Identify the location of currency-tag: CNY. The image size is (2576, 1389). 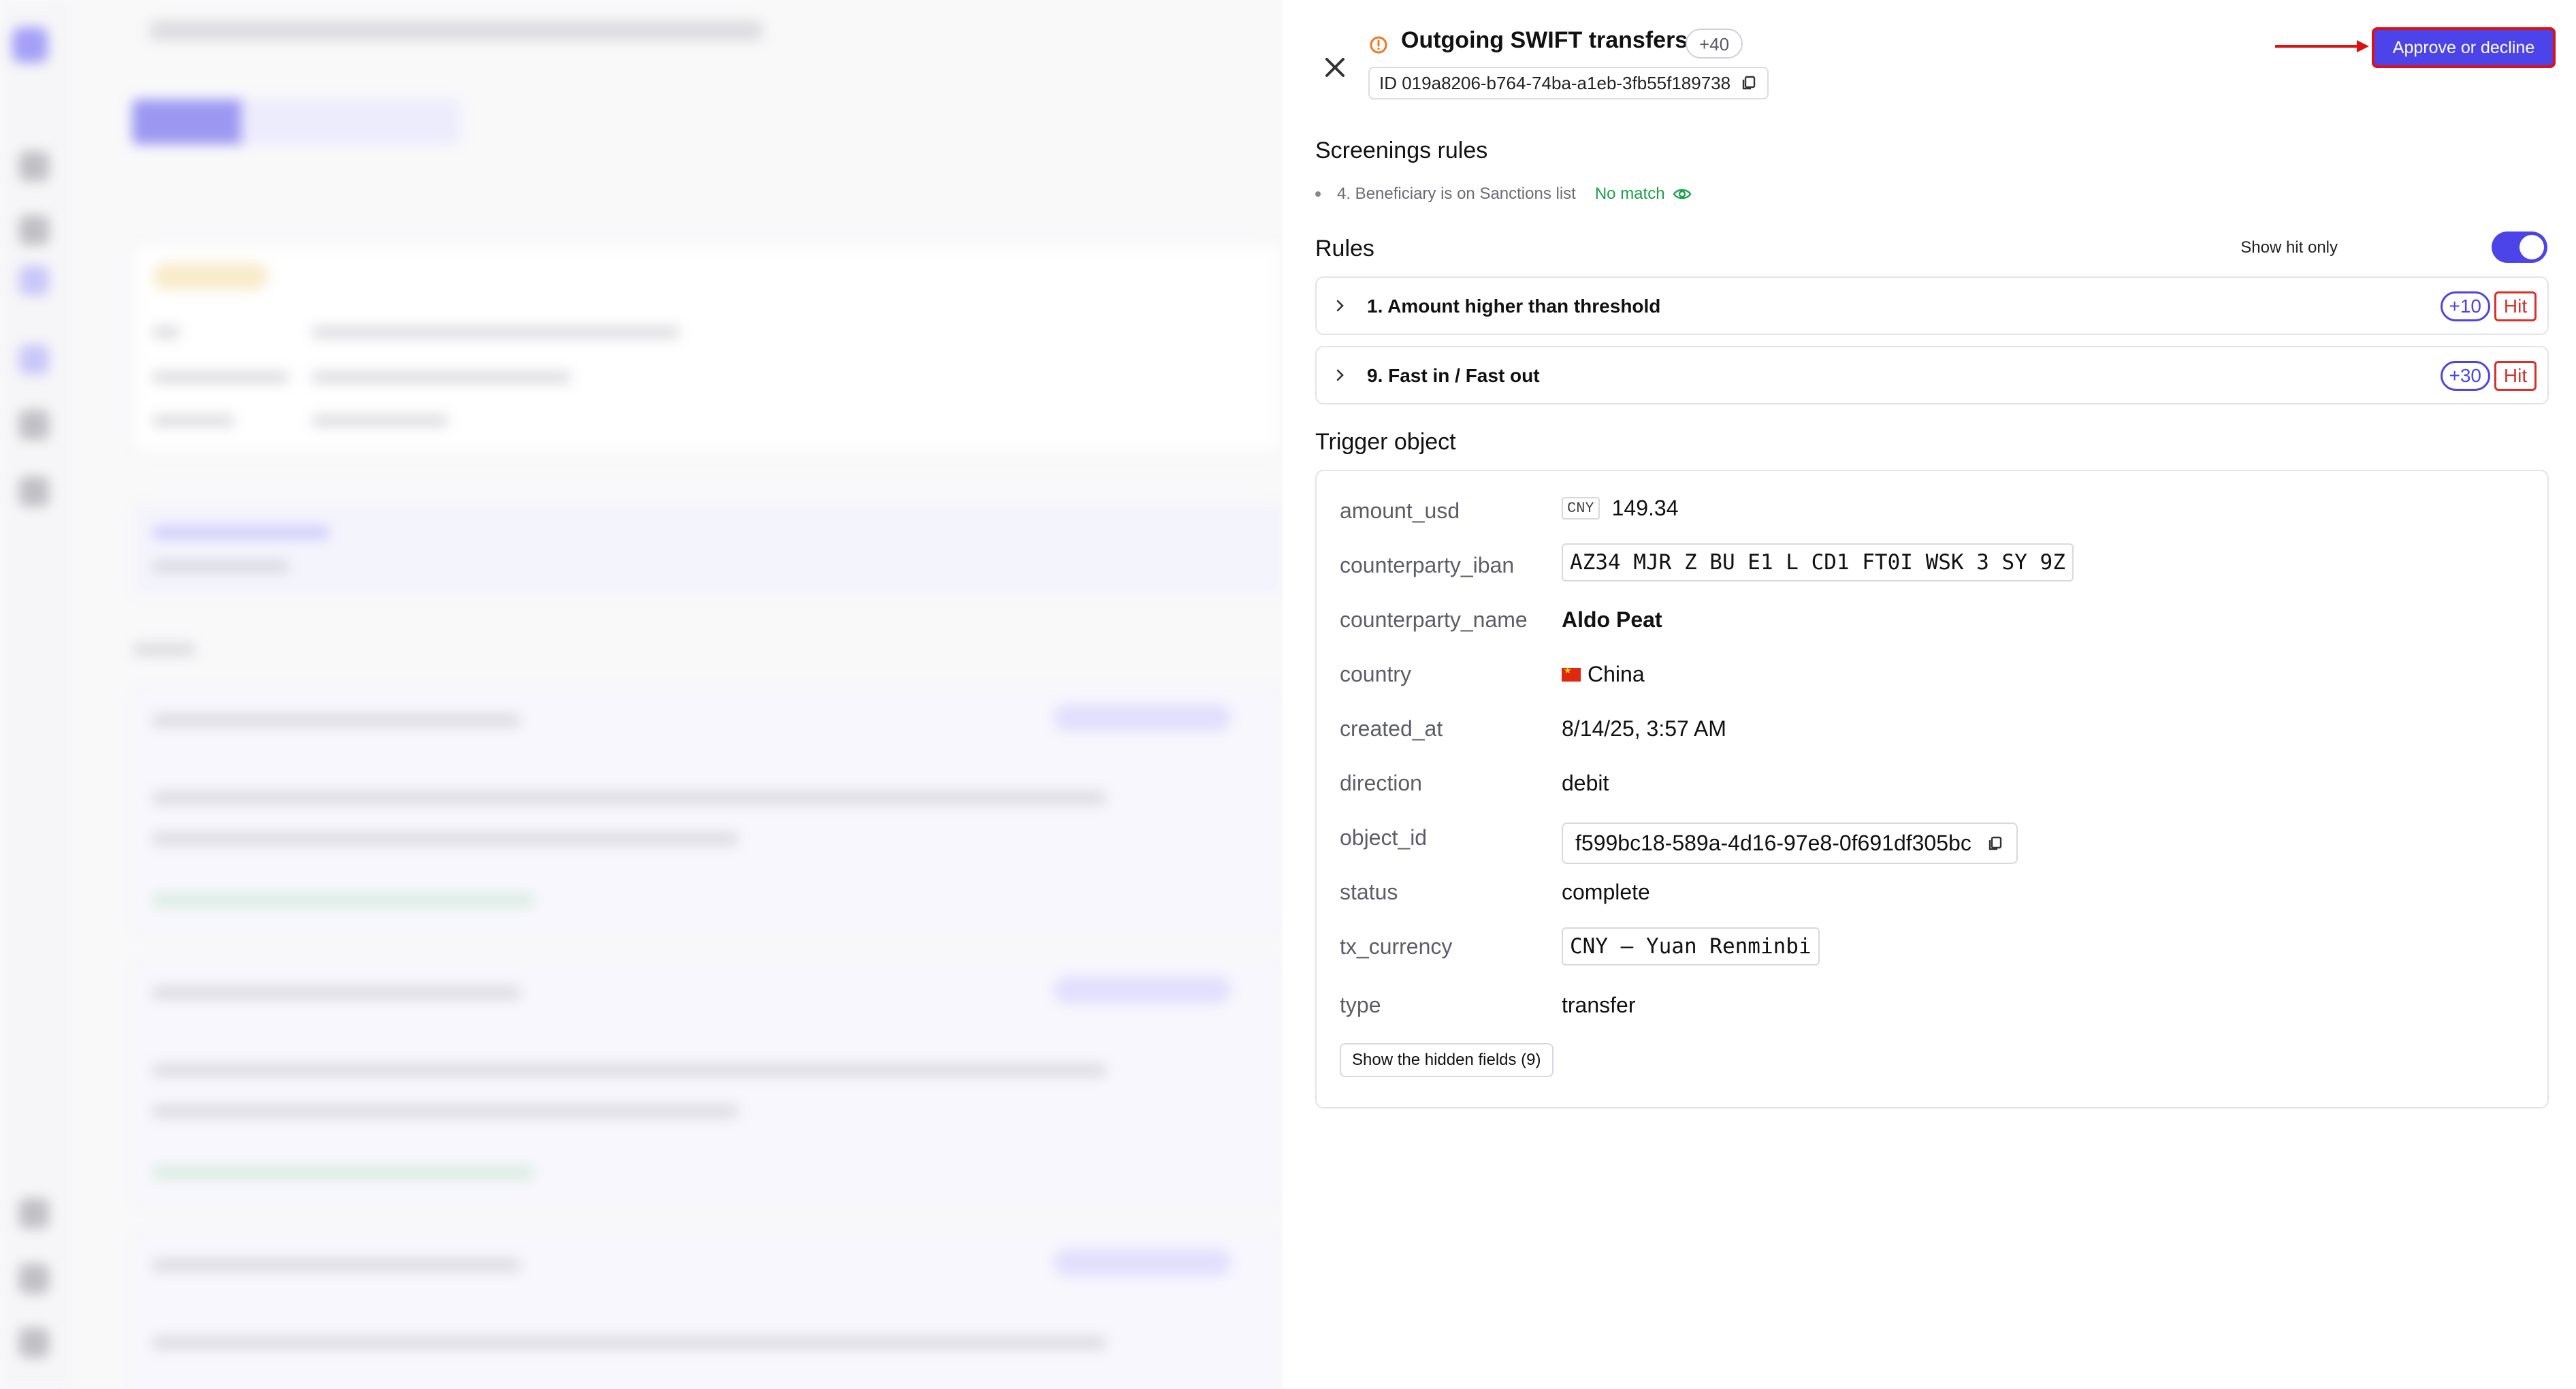
(1581, 509).